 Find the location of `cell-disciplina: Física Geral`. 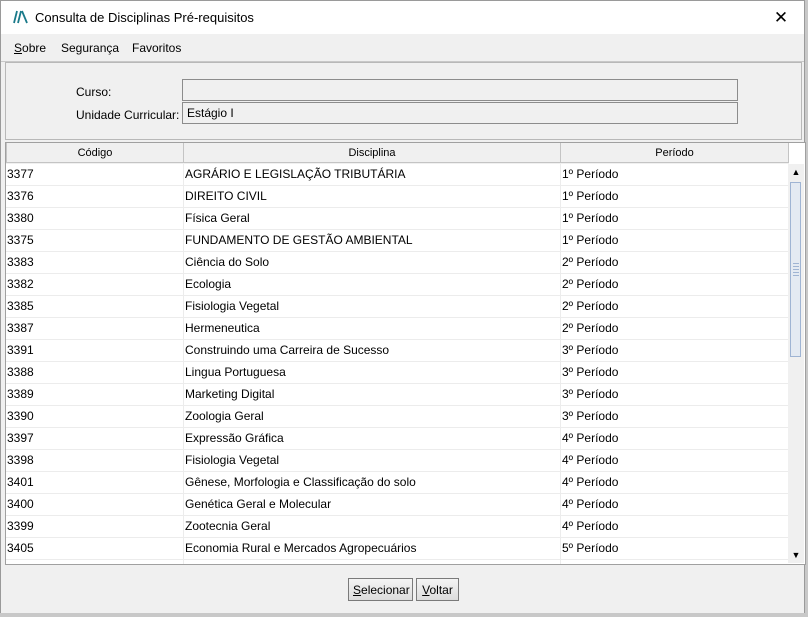

cell-disciplina: Física Geral is located at coordinates (217, 218).